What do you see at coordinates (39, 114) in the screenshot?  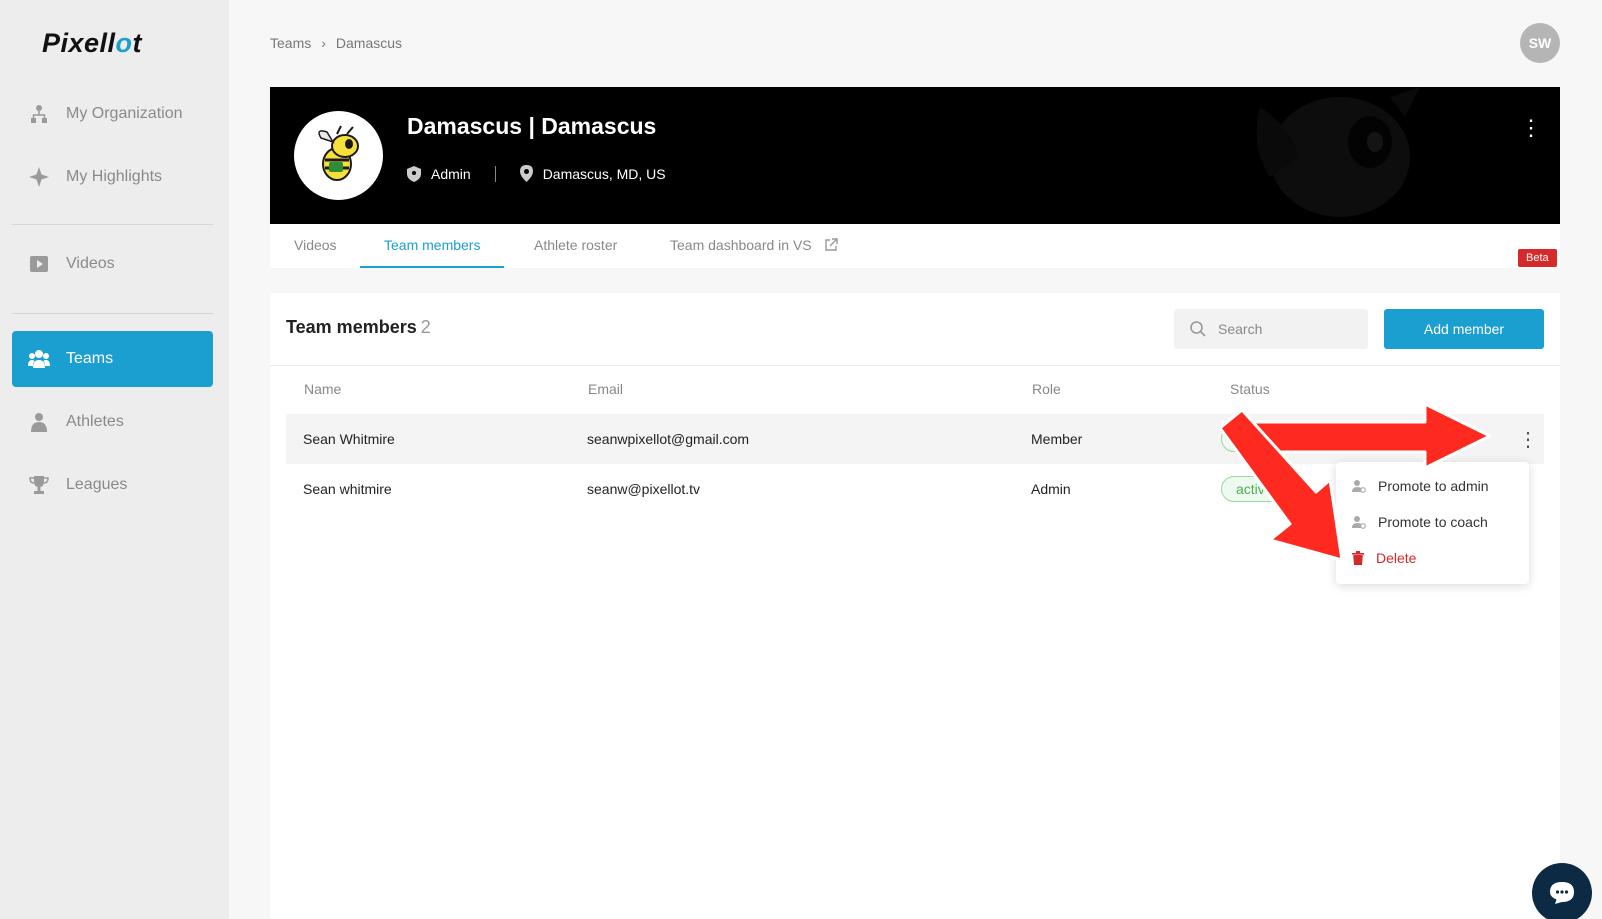 I see `org-chart-icon` at bounding box center [39, 114].